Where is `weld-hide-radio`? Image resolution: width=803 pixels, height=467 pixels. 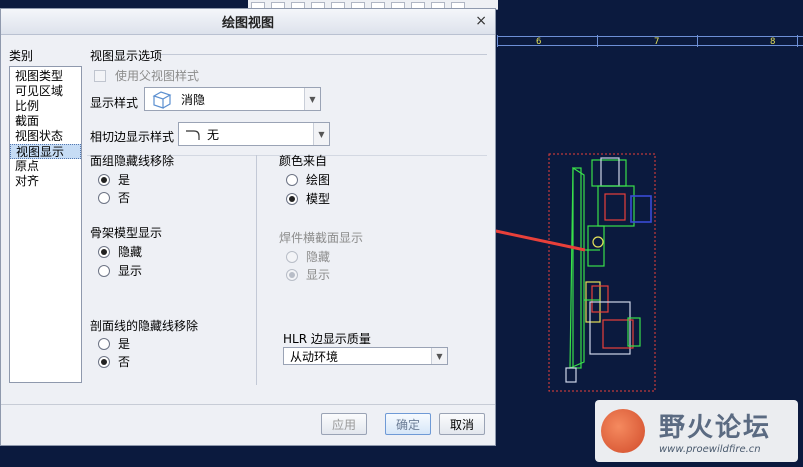 weld-hide-radio is located at coordinates (292, 256).